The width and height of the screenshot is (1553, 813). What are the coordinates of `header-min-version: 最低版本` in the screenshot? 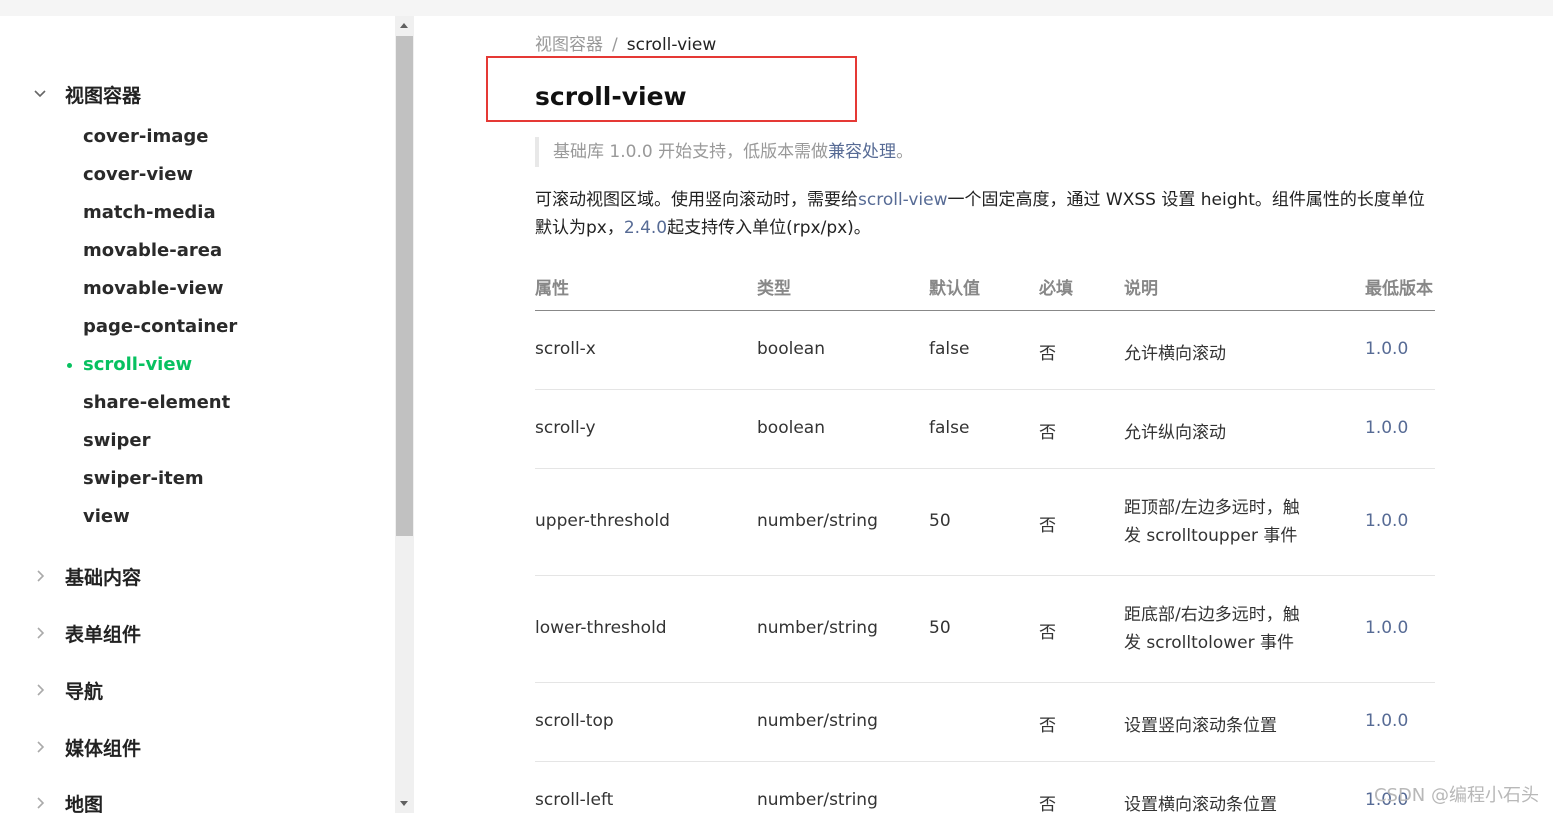 It's located at (1399, 289).